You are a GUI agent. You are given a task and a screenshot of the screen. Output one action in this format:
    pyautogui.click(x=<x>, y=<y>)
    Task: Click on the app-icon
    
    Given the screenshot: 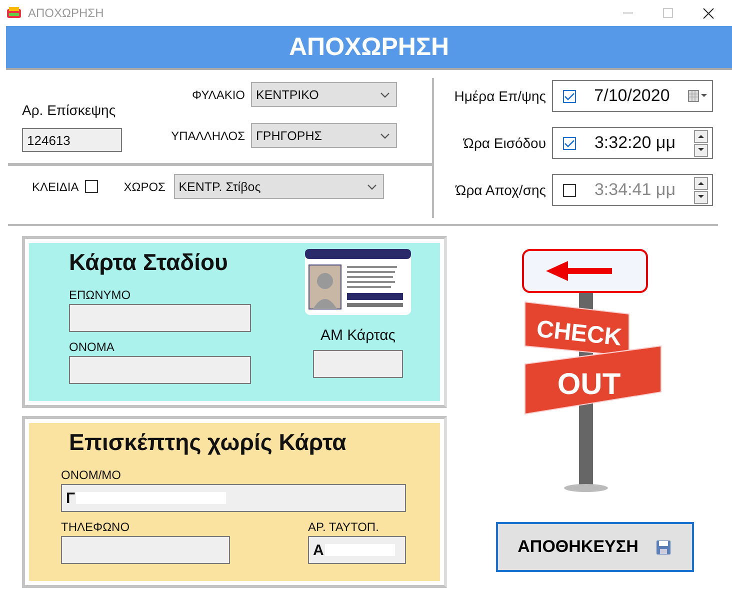 What is the action you would take?
    pyautogui.click(x=14, y=13)
    